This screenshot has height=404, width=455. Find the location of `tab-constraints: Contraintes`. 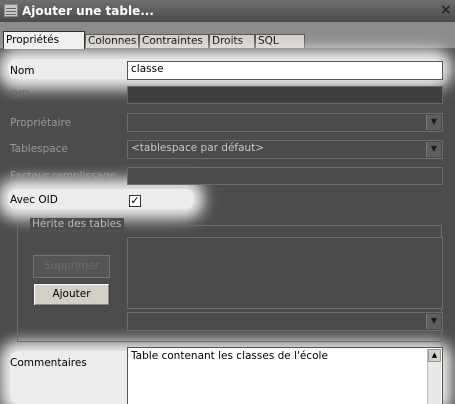

tab-constraints: Contraintes is located at coordinates (174, 41).